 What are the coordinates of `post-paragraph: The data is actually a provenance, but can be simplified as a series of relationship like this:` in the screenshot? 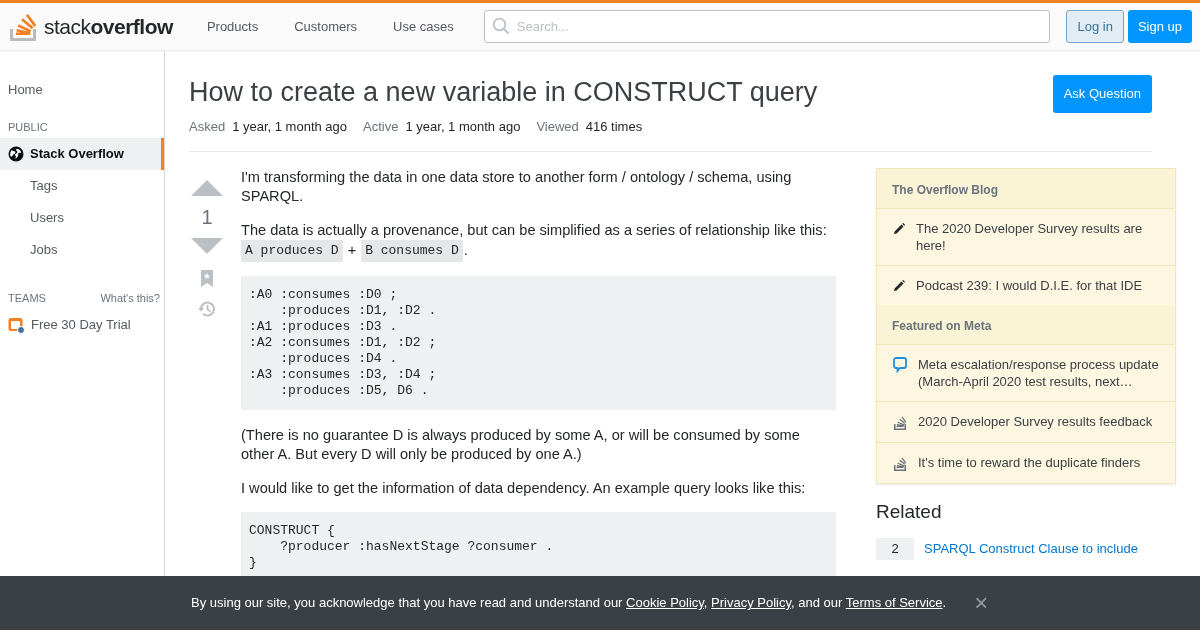 It's located at (534, 230).